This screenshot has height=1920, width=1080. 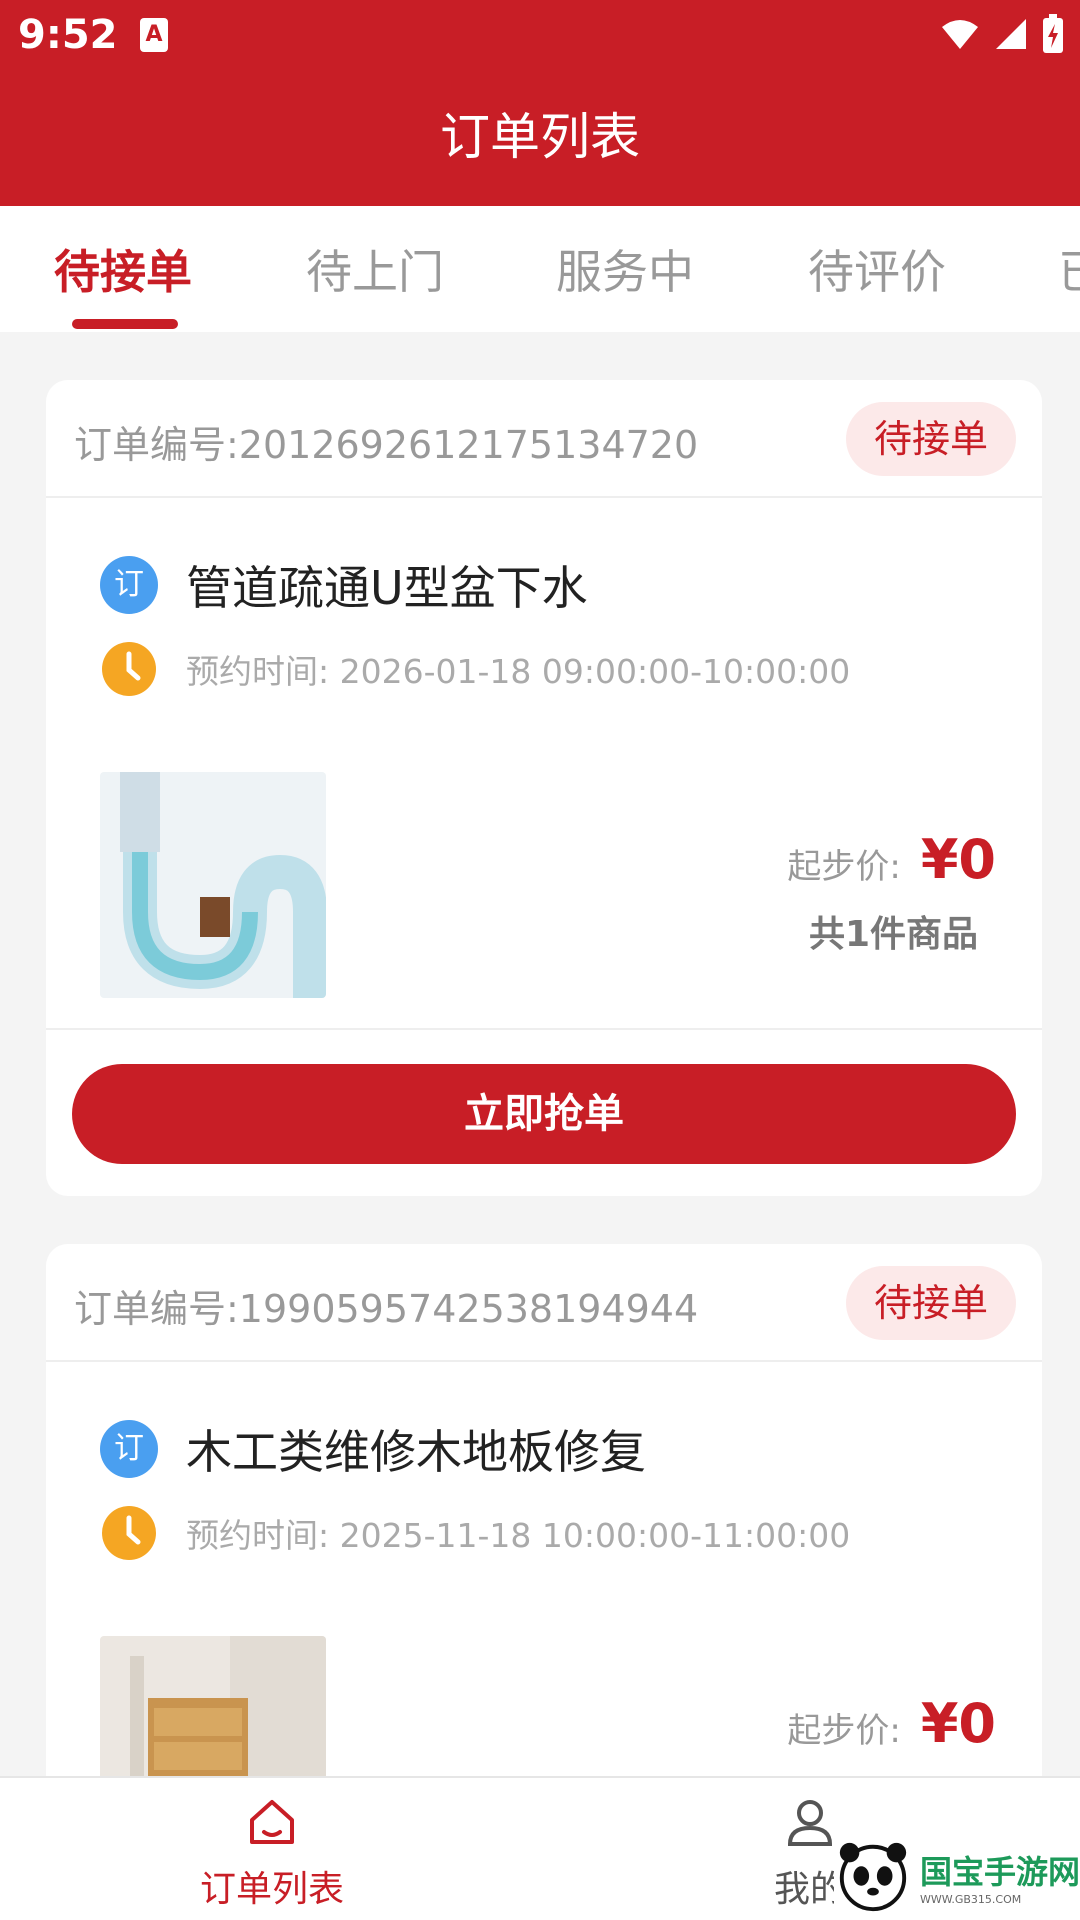 I want to click on order-card-header: 订单编号:2012692612175134720 待接单, so click(x=544, y=439).